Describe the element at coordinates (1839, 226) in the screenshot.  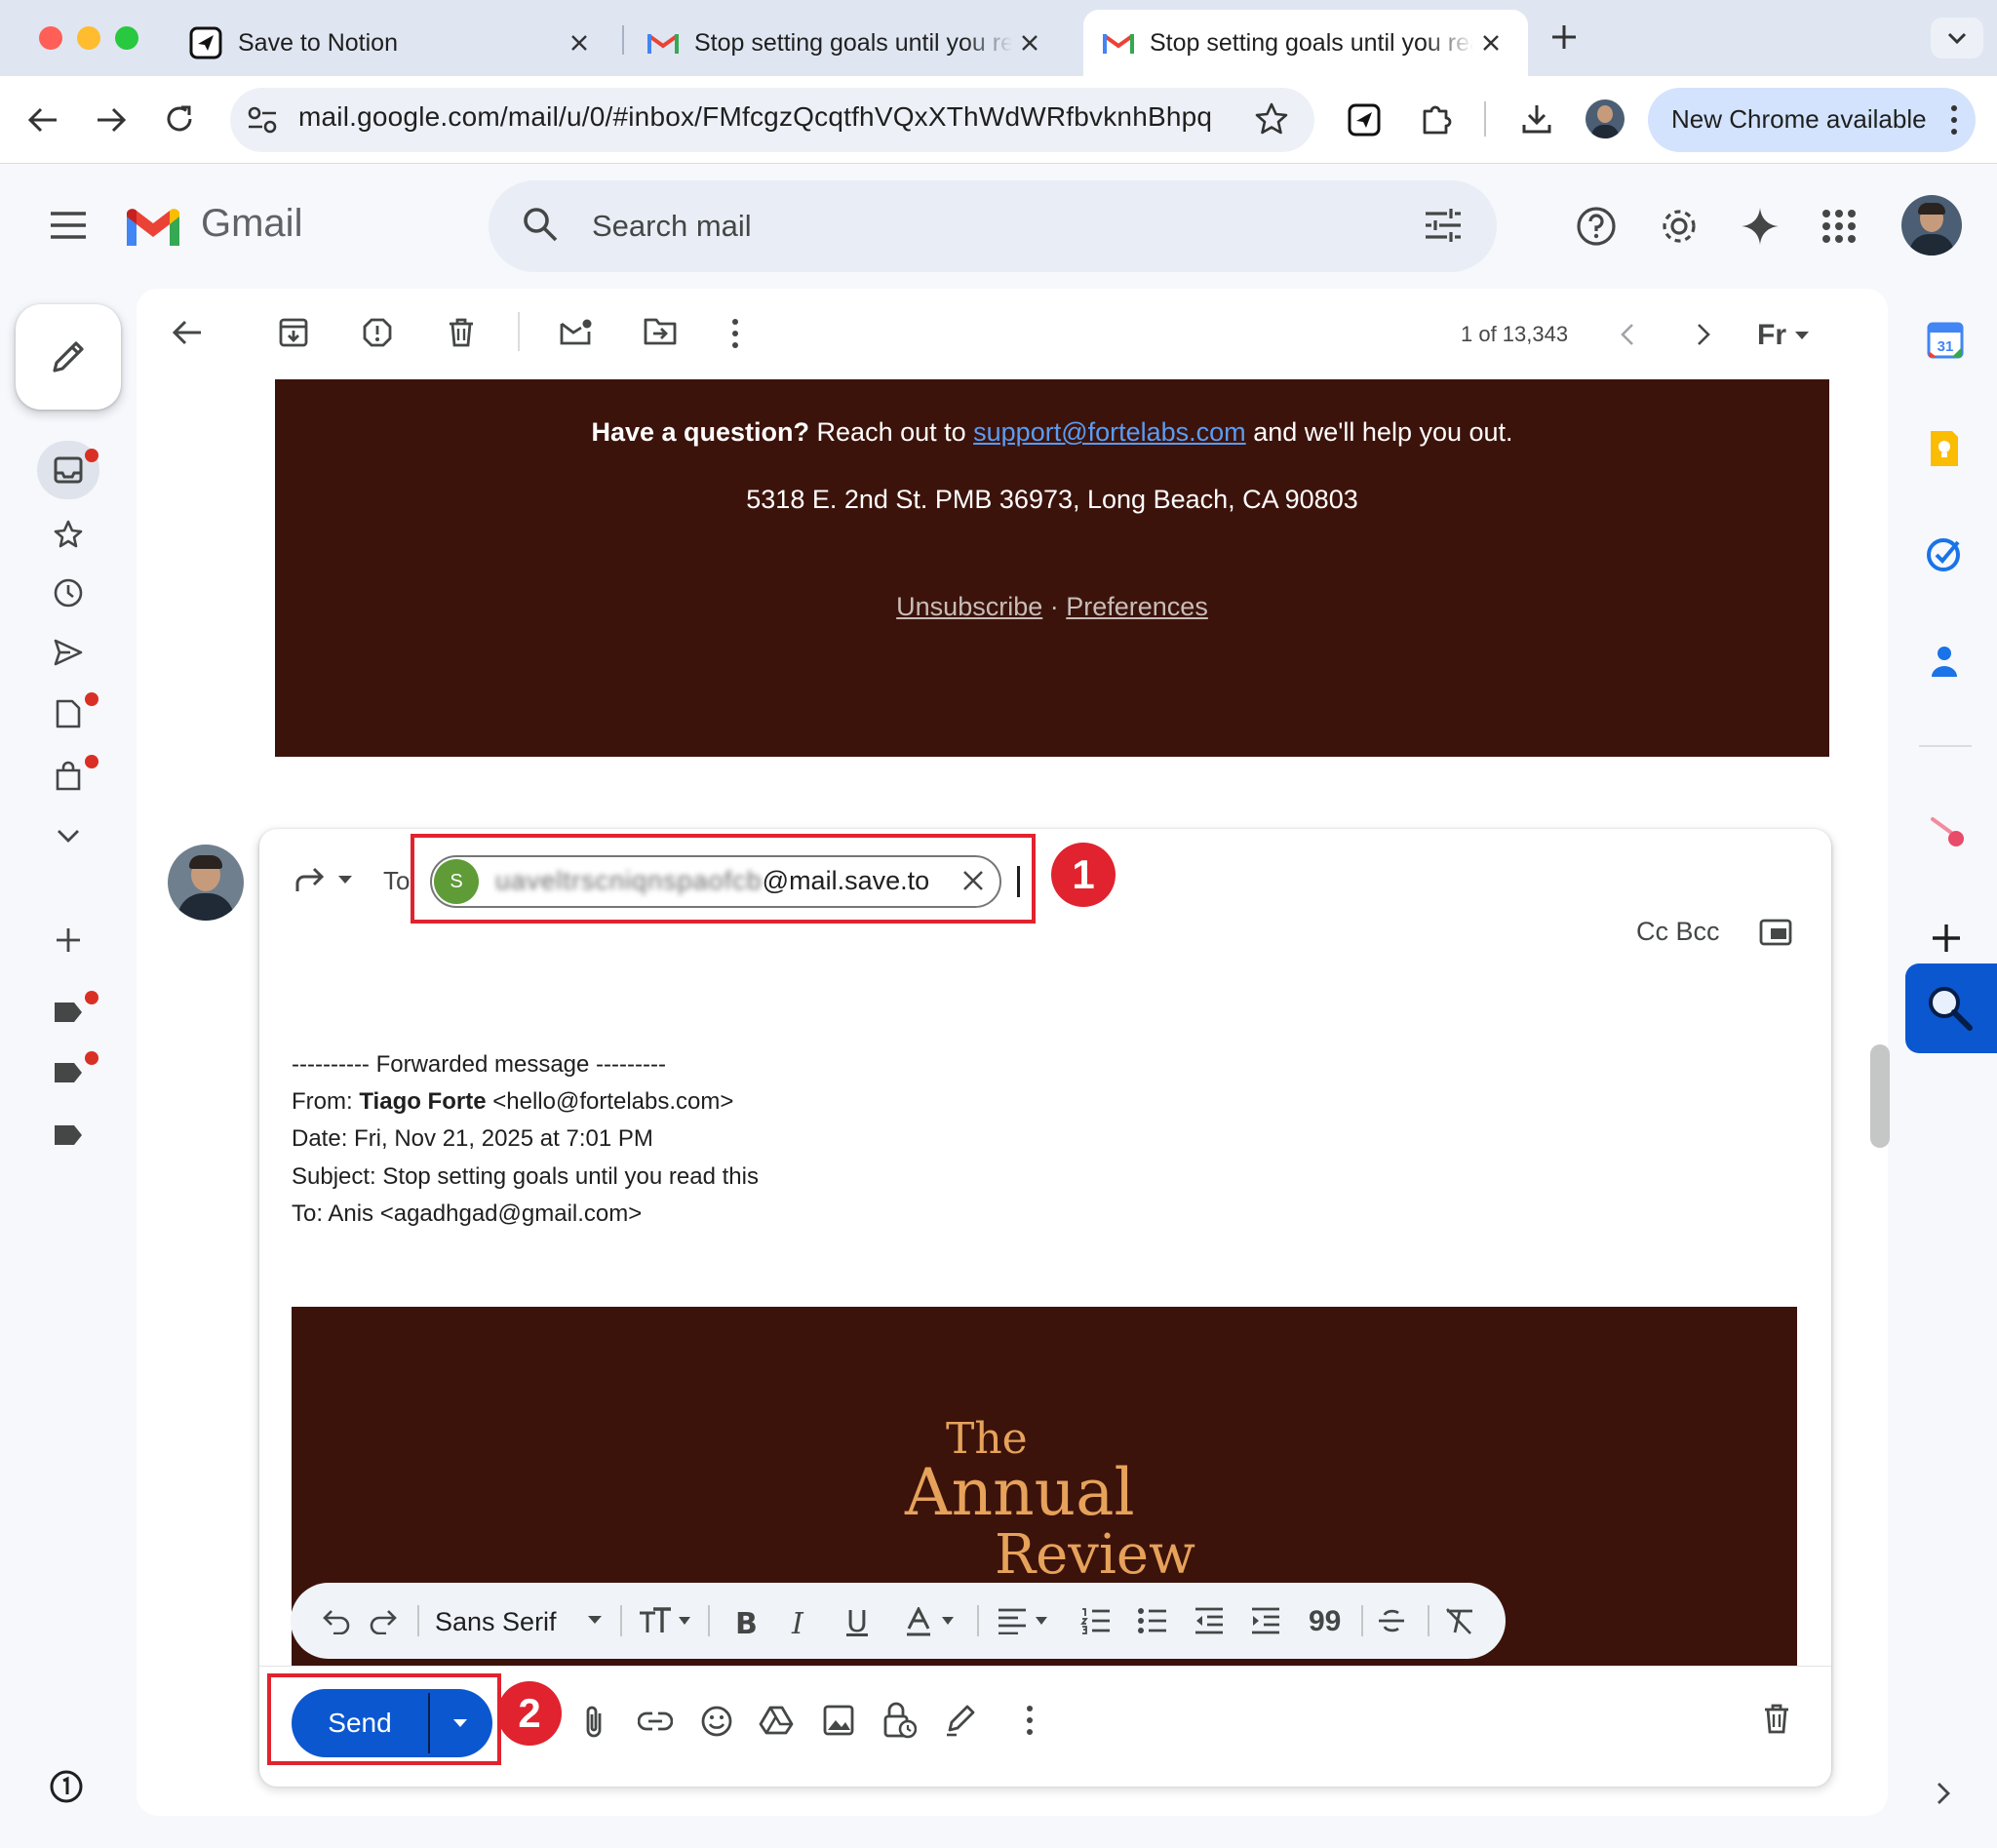
I see `google-apps-icon` at that location.